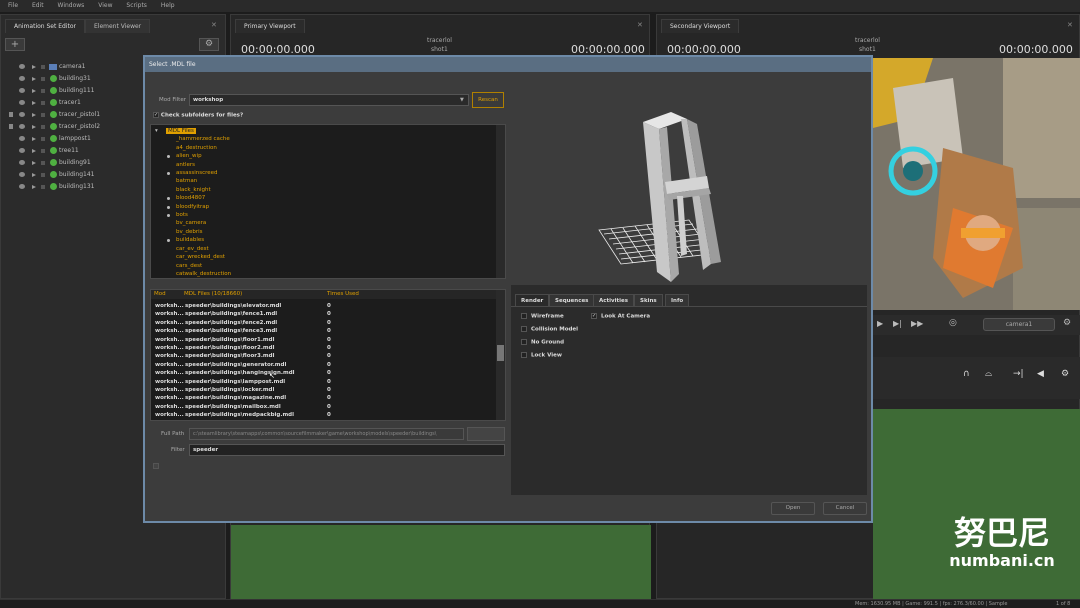  Describe the element at coordinates (524, 316) in the screenshot. I see `wireframe-checkbox` at that location.